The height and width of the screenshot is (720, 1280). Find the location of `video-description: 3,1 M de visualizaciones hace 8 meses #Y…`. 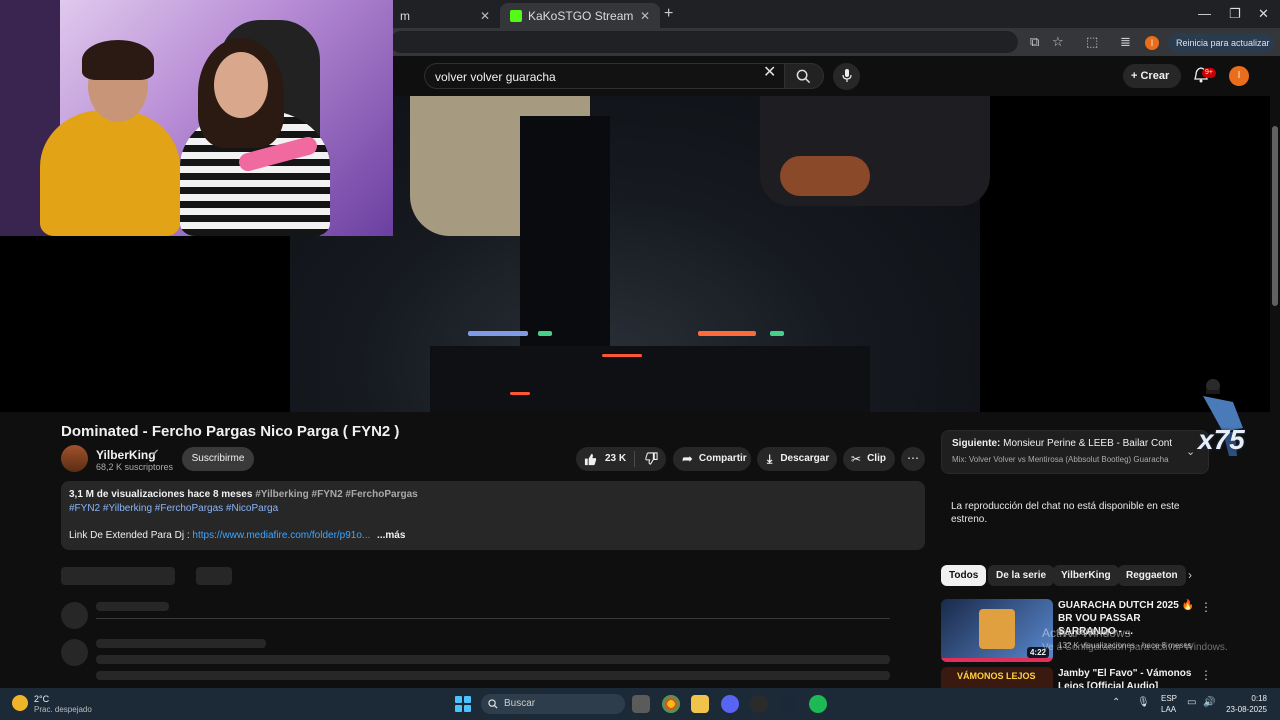

video-description: 3,1 M de visualizaciones hace 8 meses #Y… is located at coordinates (493, 515).